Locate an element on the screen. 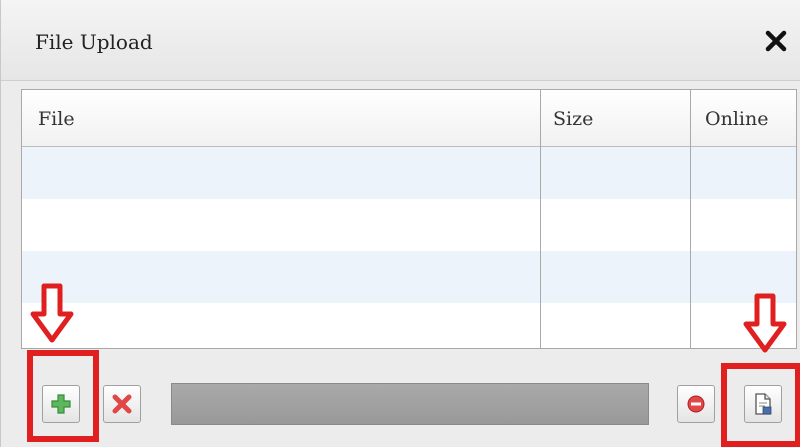 The image size is (800, 447). close-icon is located at coordinates (776, 41).